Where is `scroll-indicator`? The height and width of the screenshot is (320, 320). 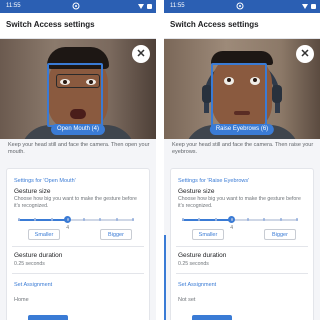 scroll-indicator is located at coordinates (165, 277).